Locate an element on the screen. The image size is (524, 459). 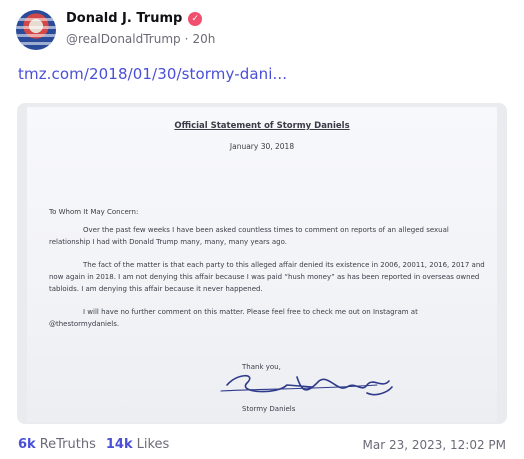
author-name-row: Donald J. Trump ✓ is located at coordinates (134, 18).